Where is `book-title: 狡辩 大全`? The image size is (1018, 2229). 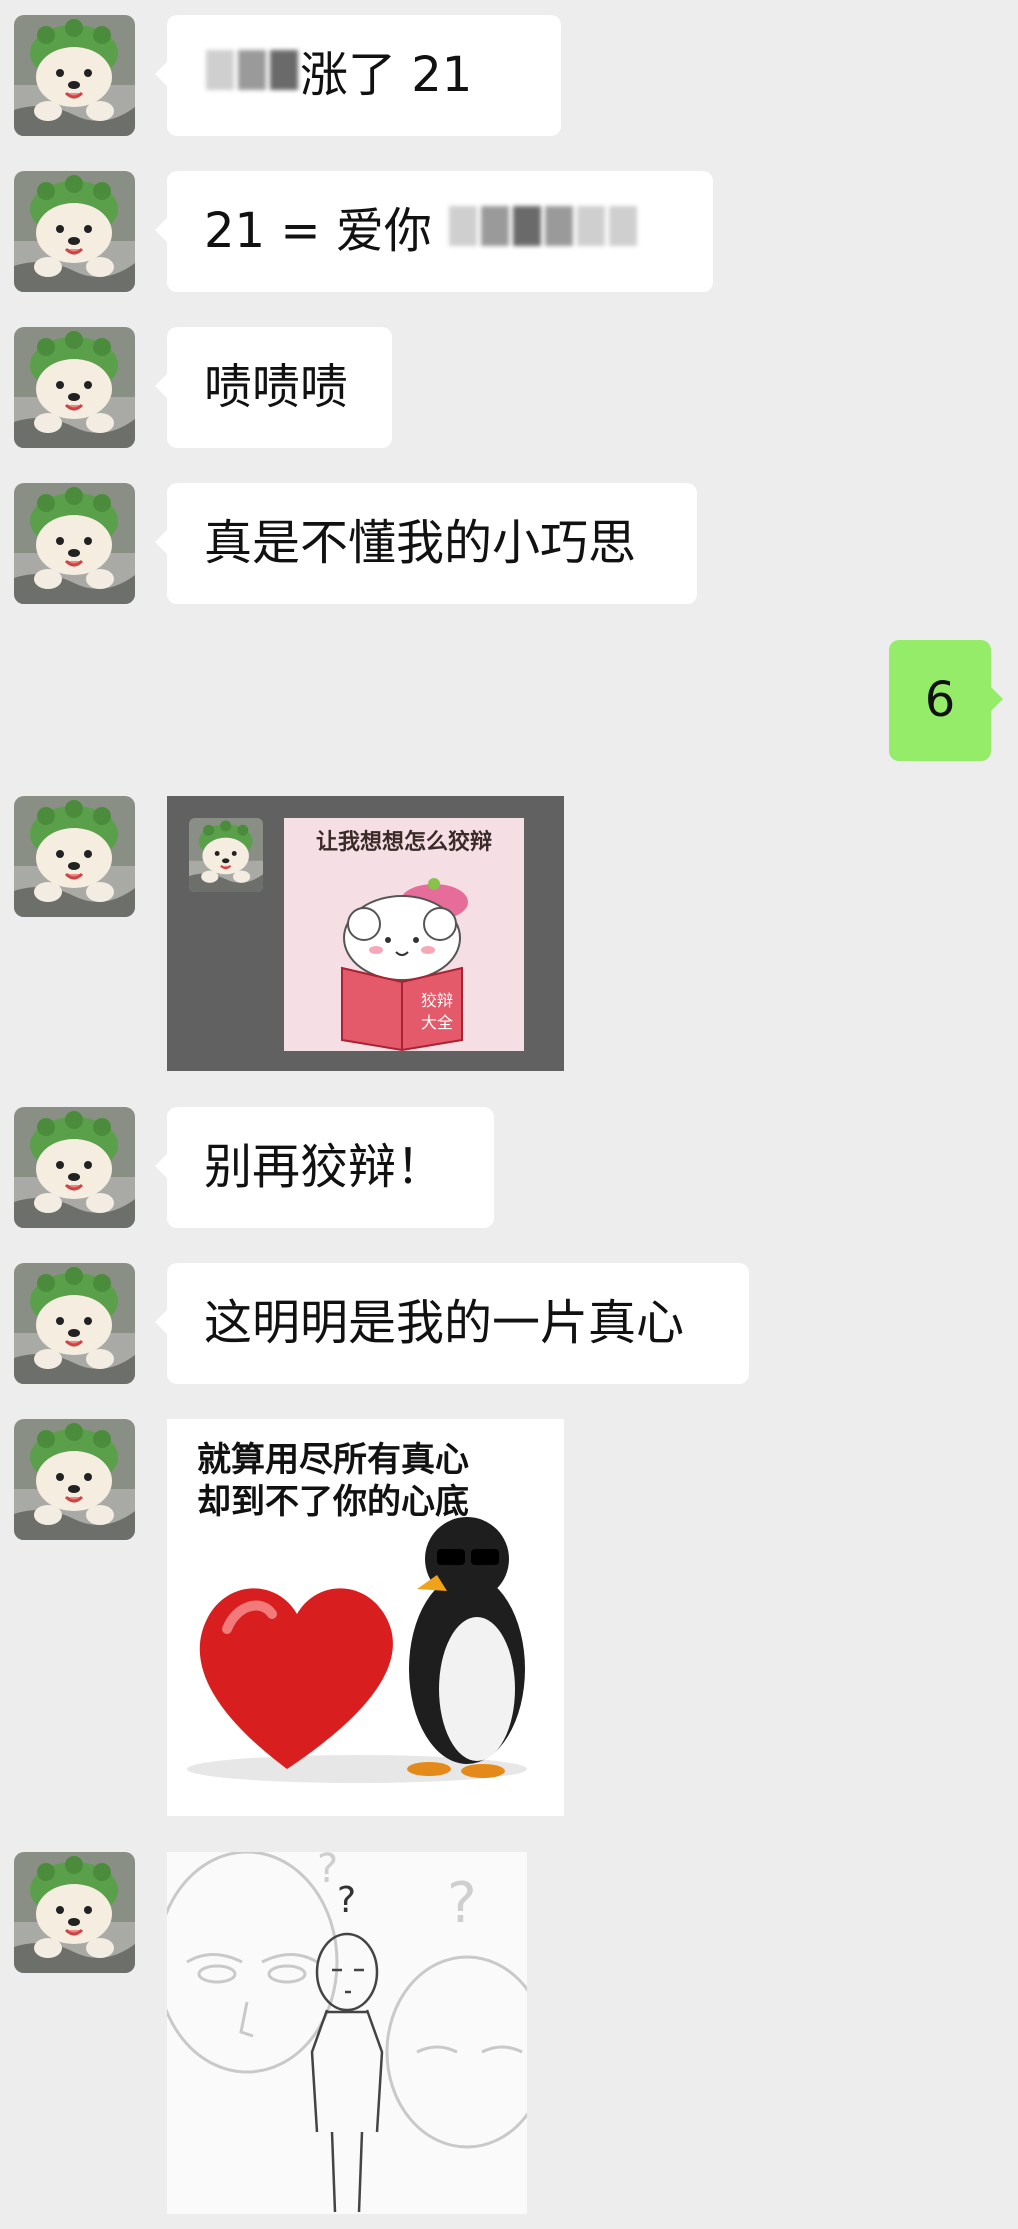 book-title: 狡辩 大全 is located at coordinates (436, 1011).